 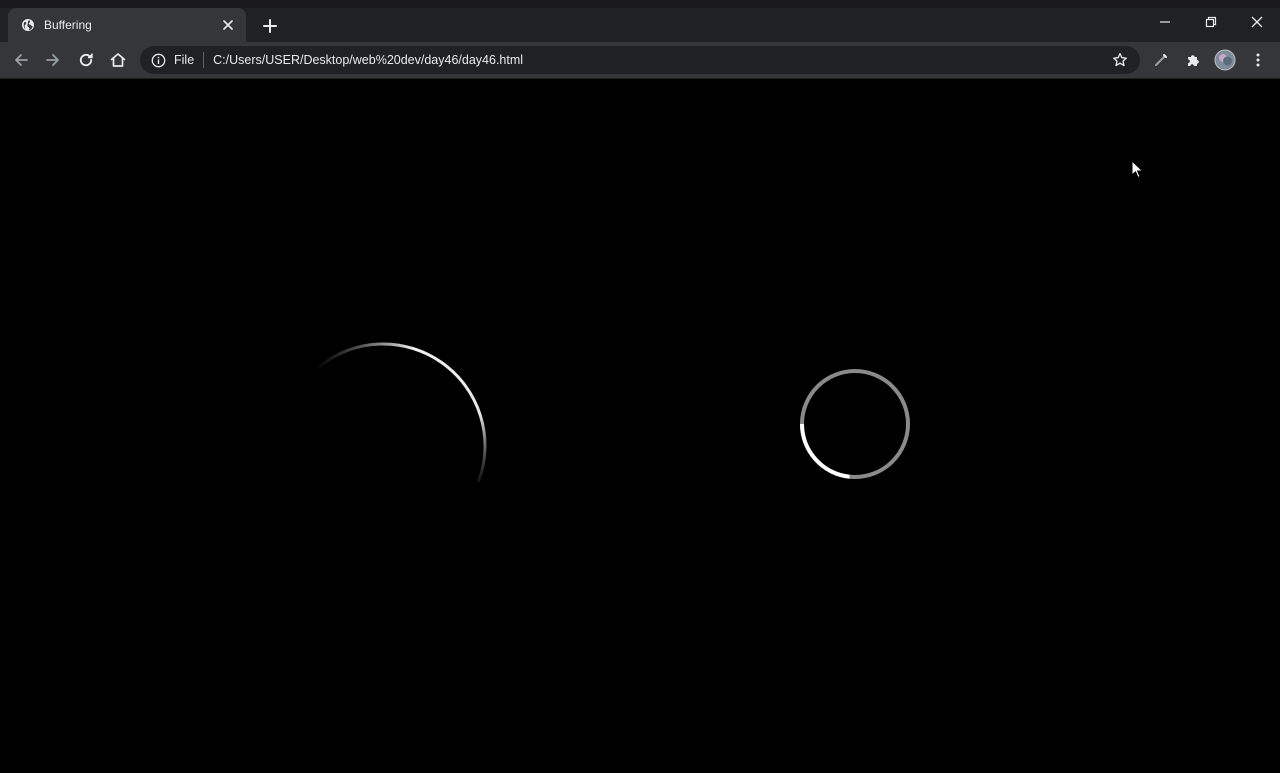 What do you see at coordinates (613, 412) in the screenshot?
I see `loaders-canvas` at bounding box center [613, 412].